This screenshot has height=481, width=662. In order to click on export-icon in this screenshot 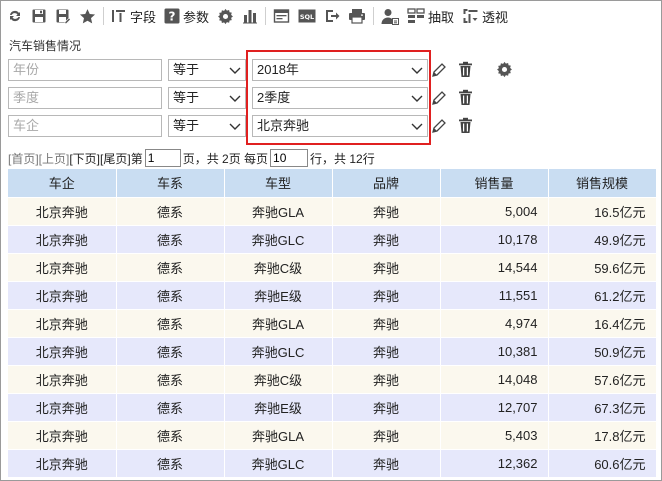, I will do `click(333, 16)`.